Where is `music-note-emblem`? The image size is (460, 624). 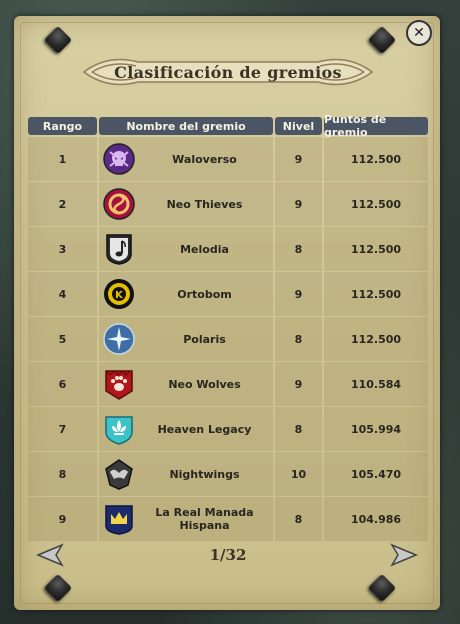 music-note-emblem is located at coordinates (119, 249).